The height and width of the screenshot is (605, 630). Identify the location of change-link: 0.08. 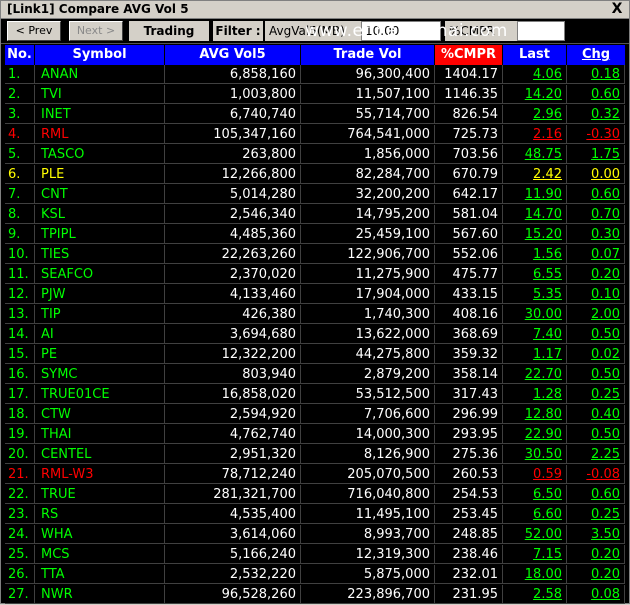
(596, 594).